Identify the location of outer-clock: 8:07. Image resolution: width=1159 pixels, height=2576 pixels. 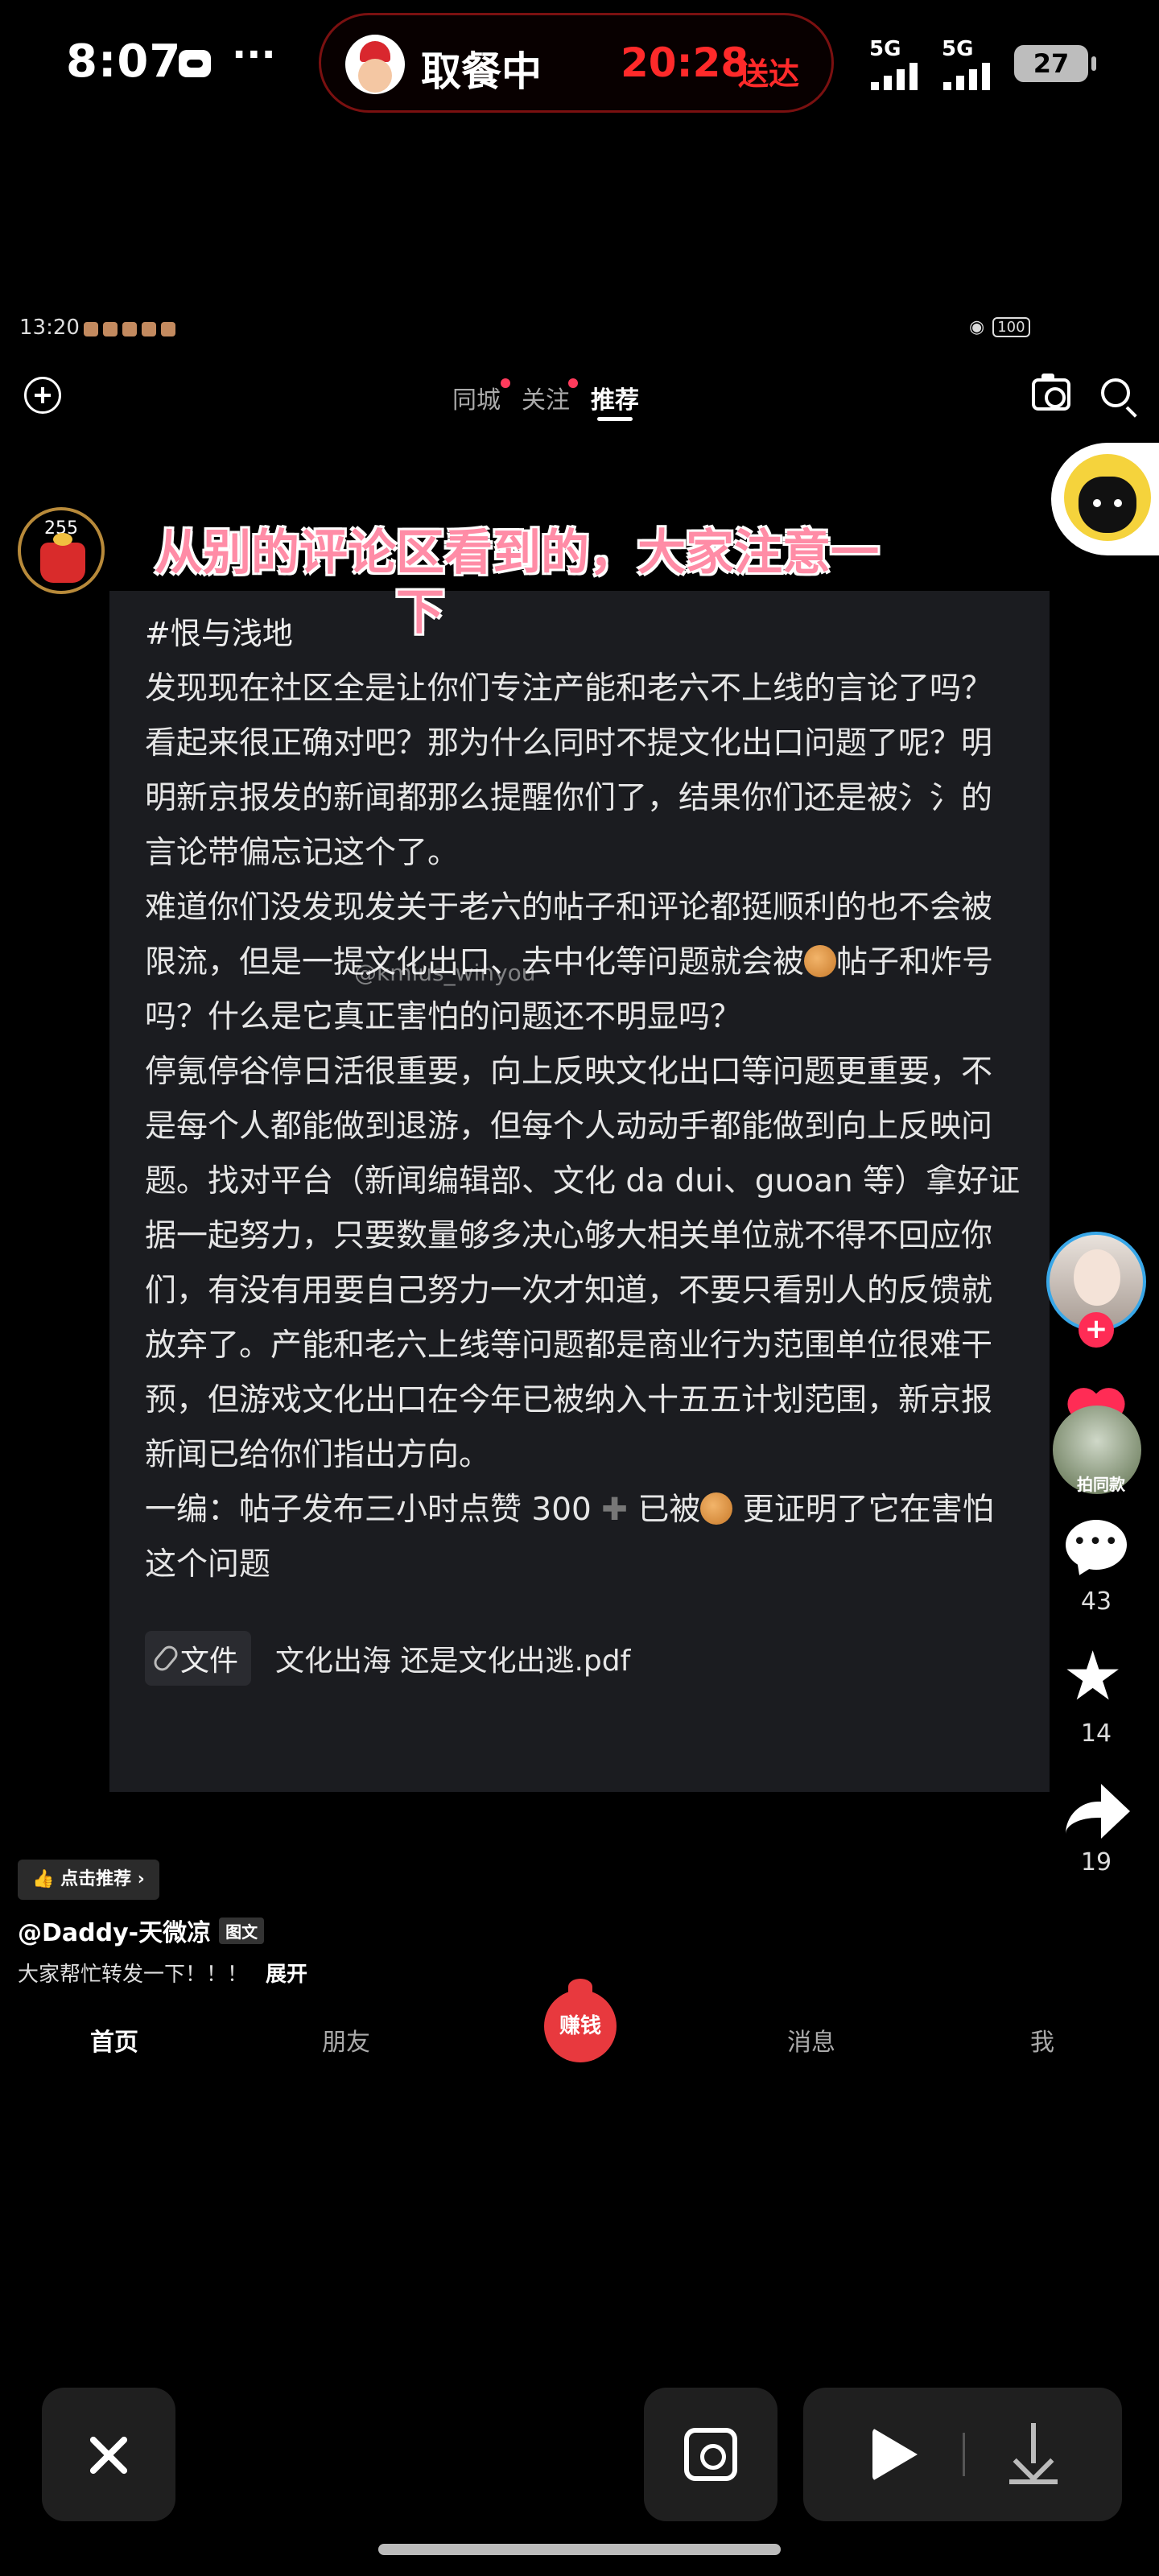
(124, 61).